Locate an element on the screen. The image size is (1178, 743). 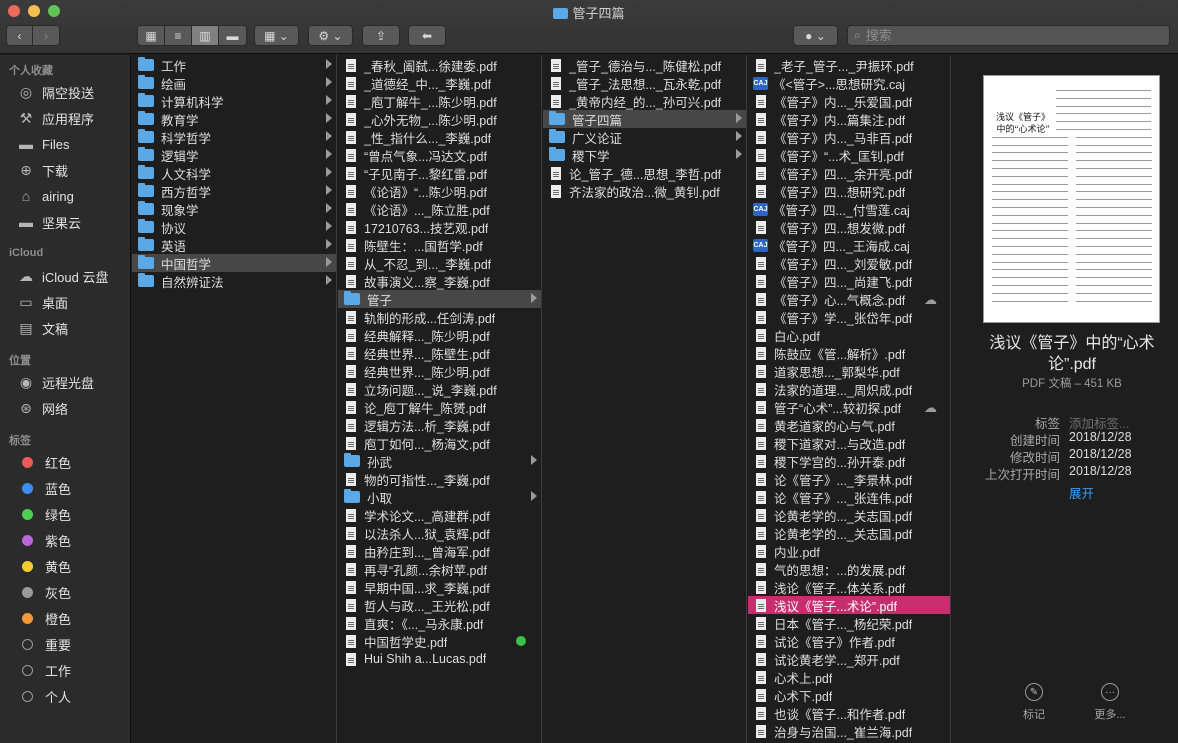
file-row: 论_庖丁解牛_陈赟.pdf is located at coordinates (439, 407).